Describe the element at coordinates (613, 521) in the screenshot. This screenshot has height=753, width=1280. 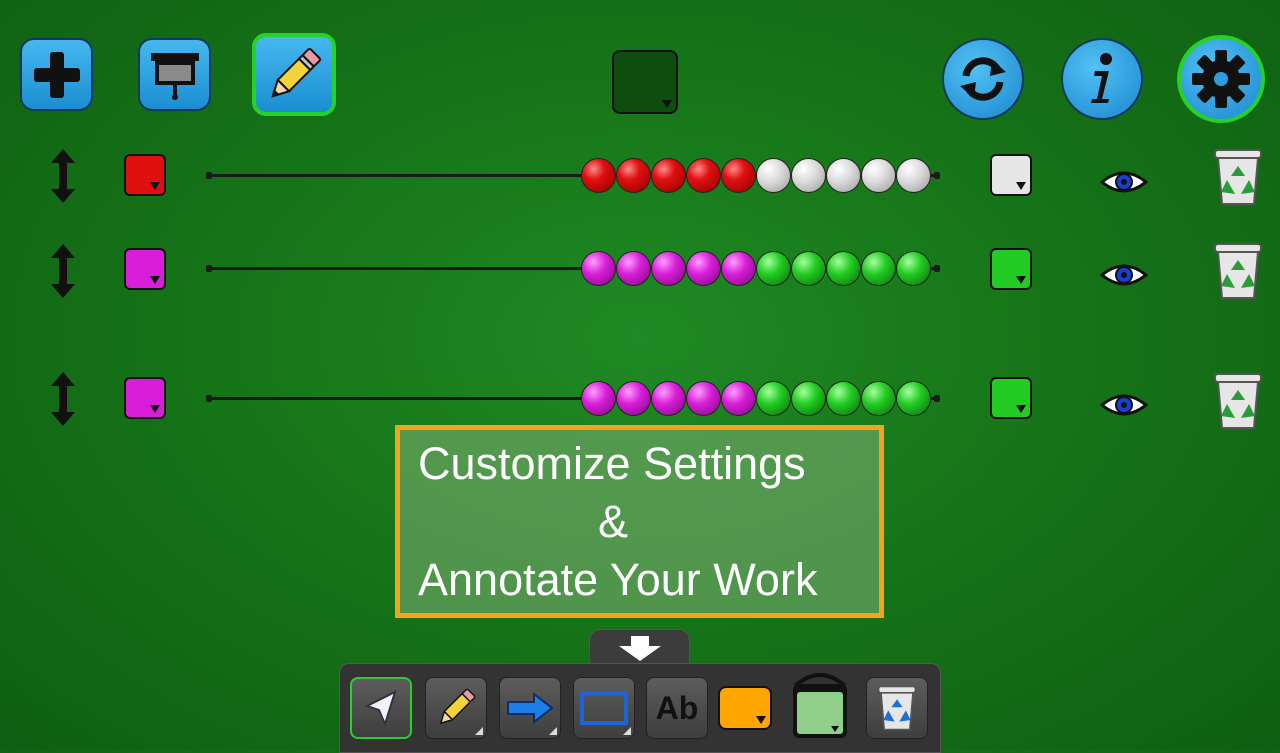
I see `callout-line-2: &` at that location.